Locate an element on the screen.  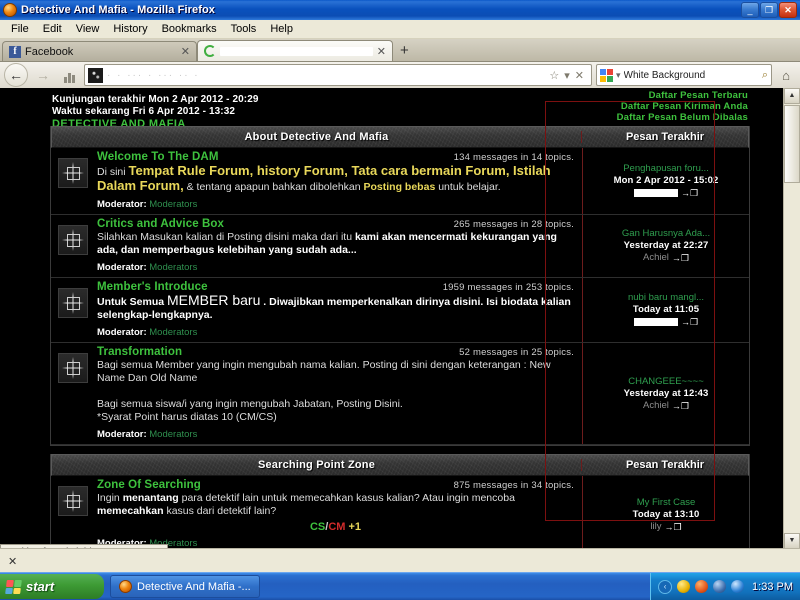
new-tab-button: + is located at coordinates (404, 51).